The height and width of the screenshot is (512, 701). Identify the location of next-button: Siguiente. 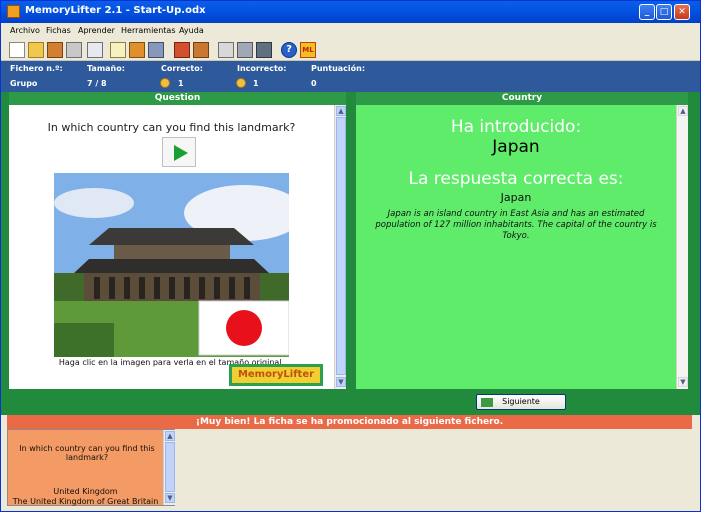
(521, 402).